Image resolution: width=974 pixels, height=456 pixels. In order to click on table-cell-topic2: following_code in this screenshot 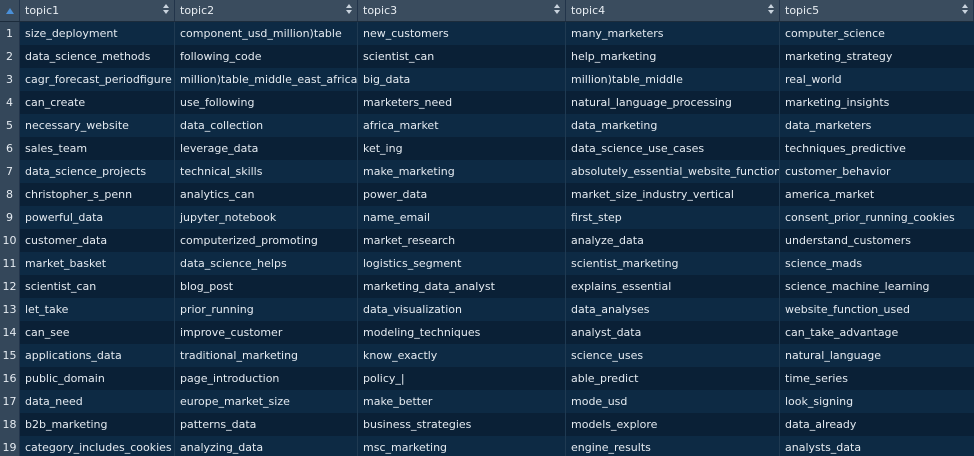, I will do `click(266, 56)`.